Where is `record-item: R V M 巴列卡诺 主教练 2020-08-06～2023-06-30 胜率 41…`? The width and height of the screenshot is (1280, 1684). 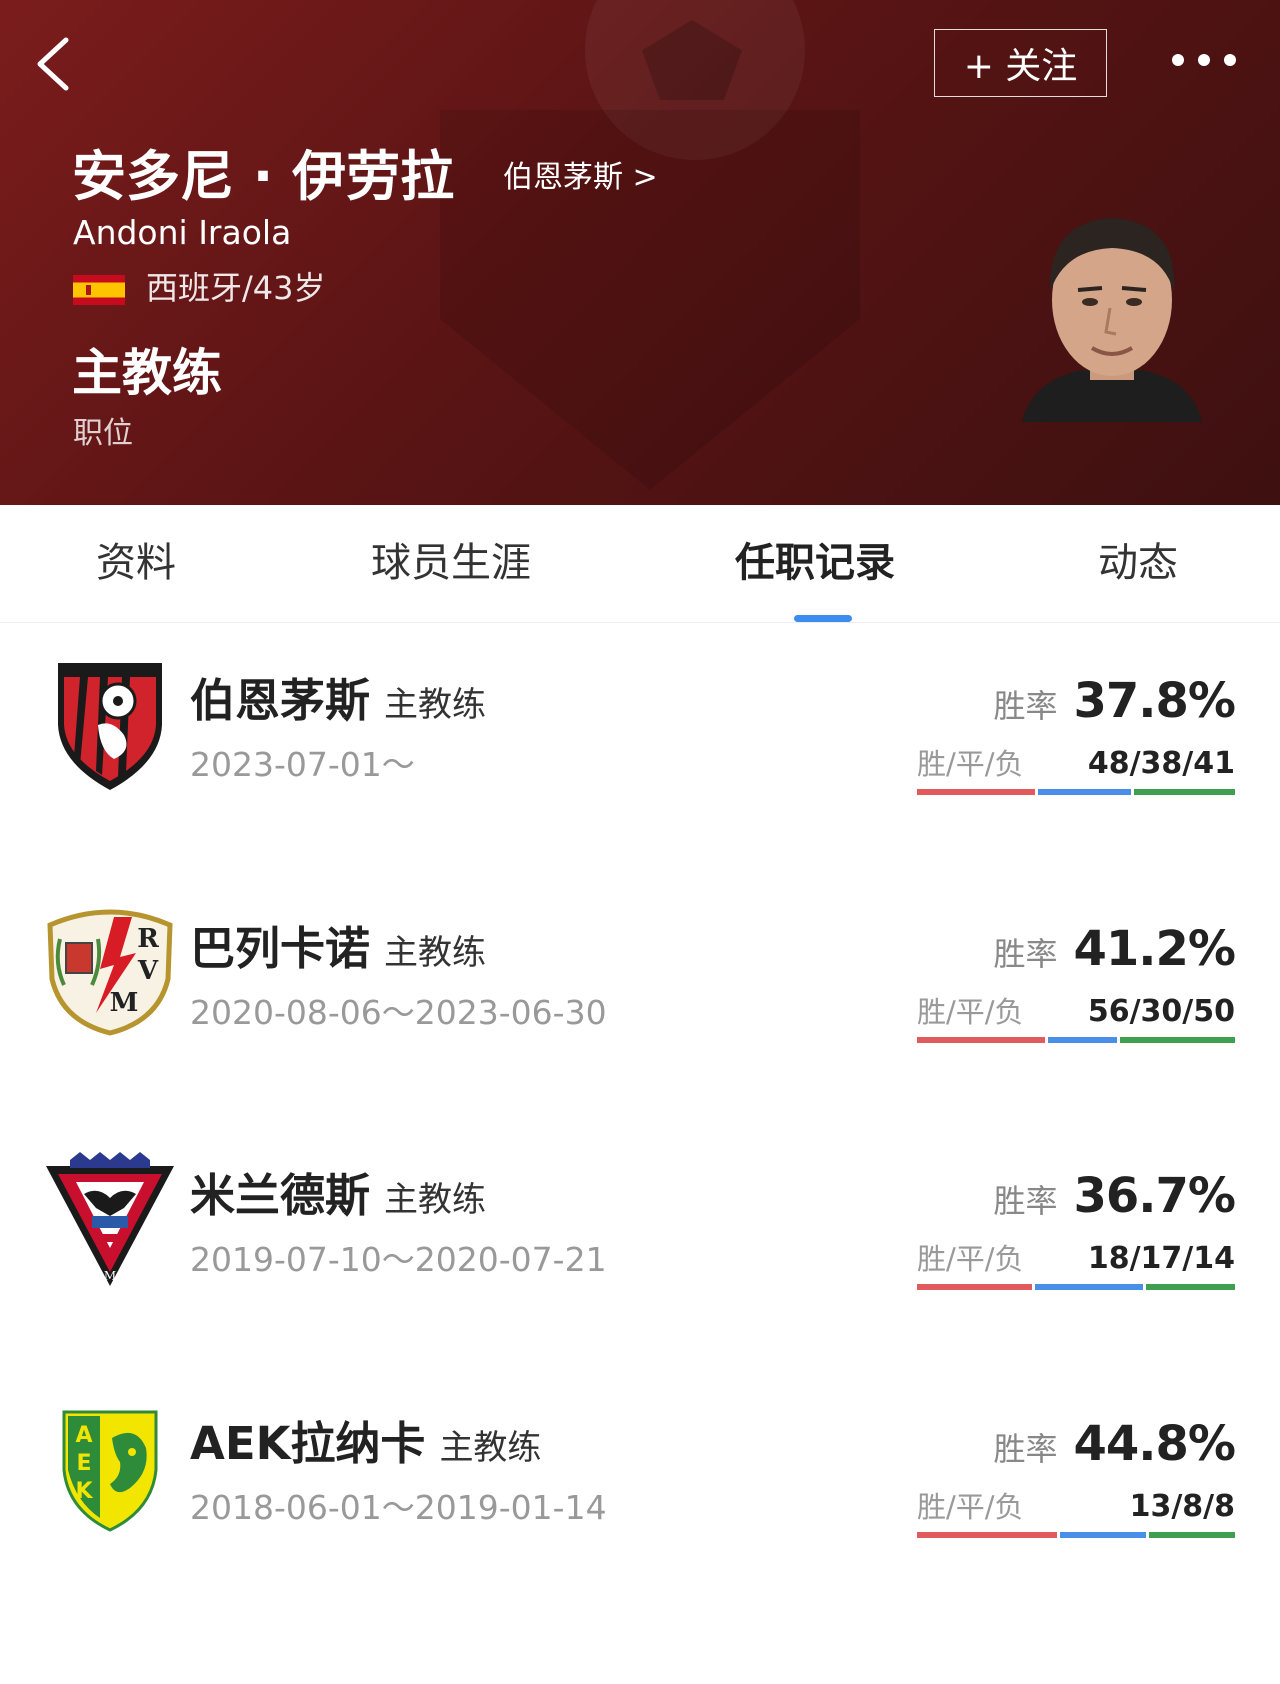
record-item: R V M 巴列卡诺 主教练 2020-08-06～2023-06-30 胜率 41… is located at coordinates (640, 1003).